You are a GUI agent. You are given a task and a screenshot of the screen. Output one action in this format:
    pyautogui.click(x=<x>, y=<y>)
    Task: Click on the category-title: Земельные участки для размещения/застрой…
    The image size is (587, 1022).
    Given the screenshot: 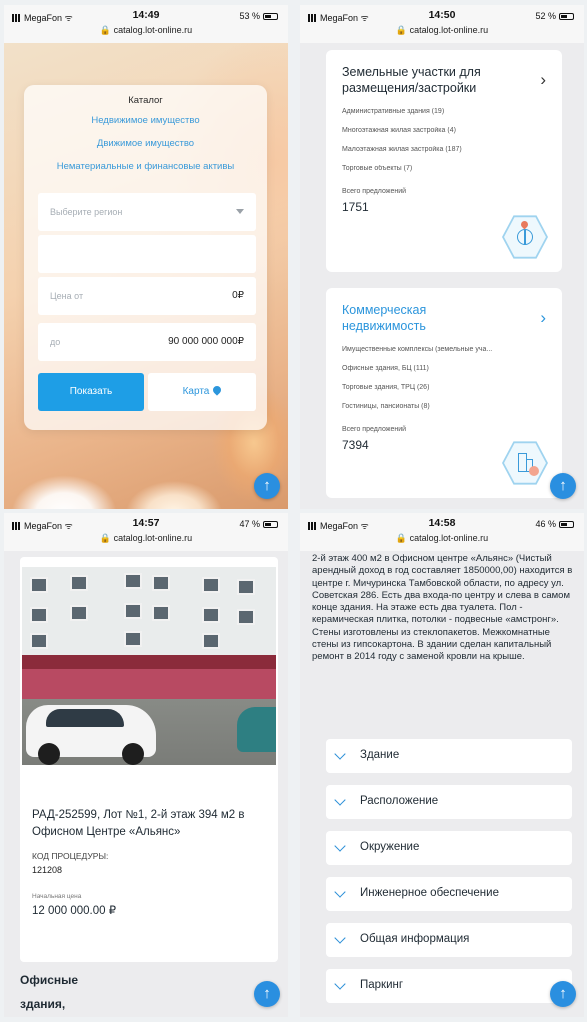 What is the action you would take?
    pyautogui.click(x=411, y=80)
    